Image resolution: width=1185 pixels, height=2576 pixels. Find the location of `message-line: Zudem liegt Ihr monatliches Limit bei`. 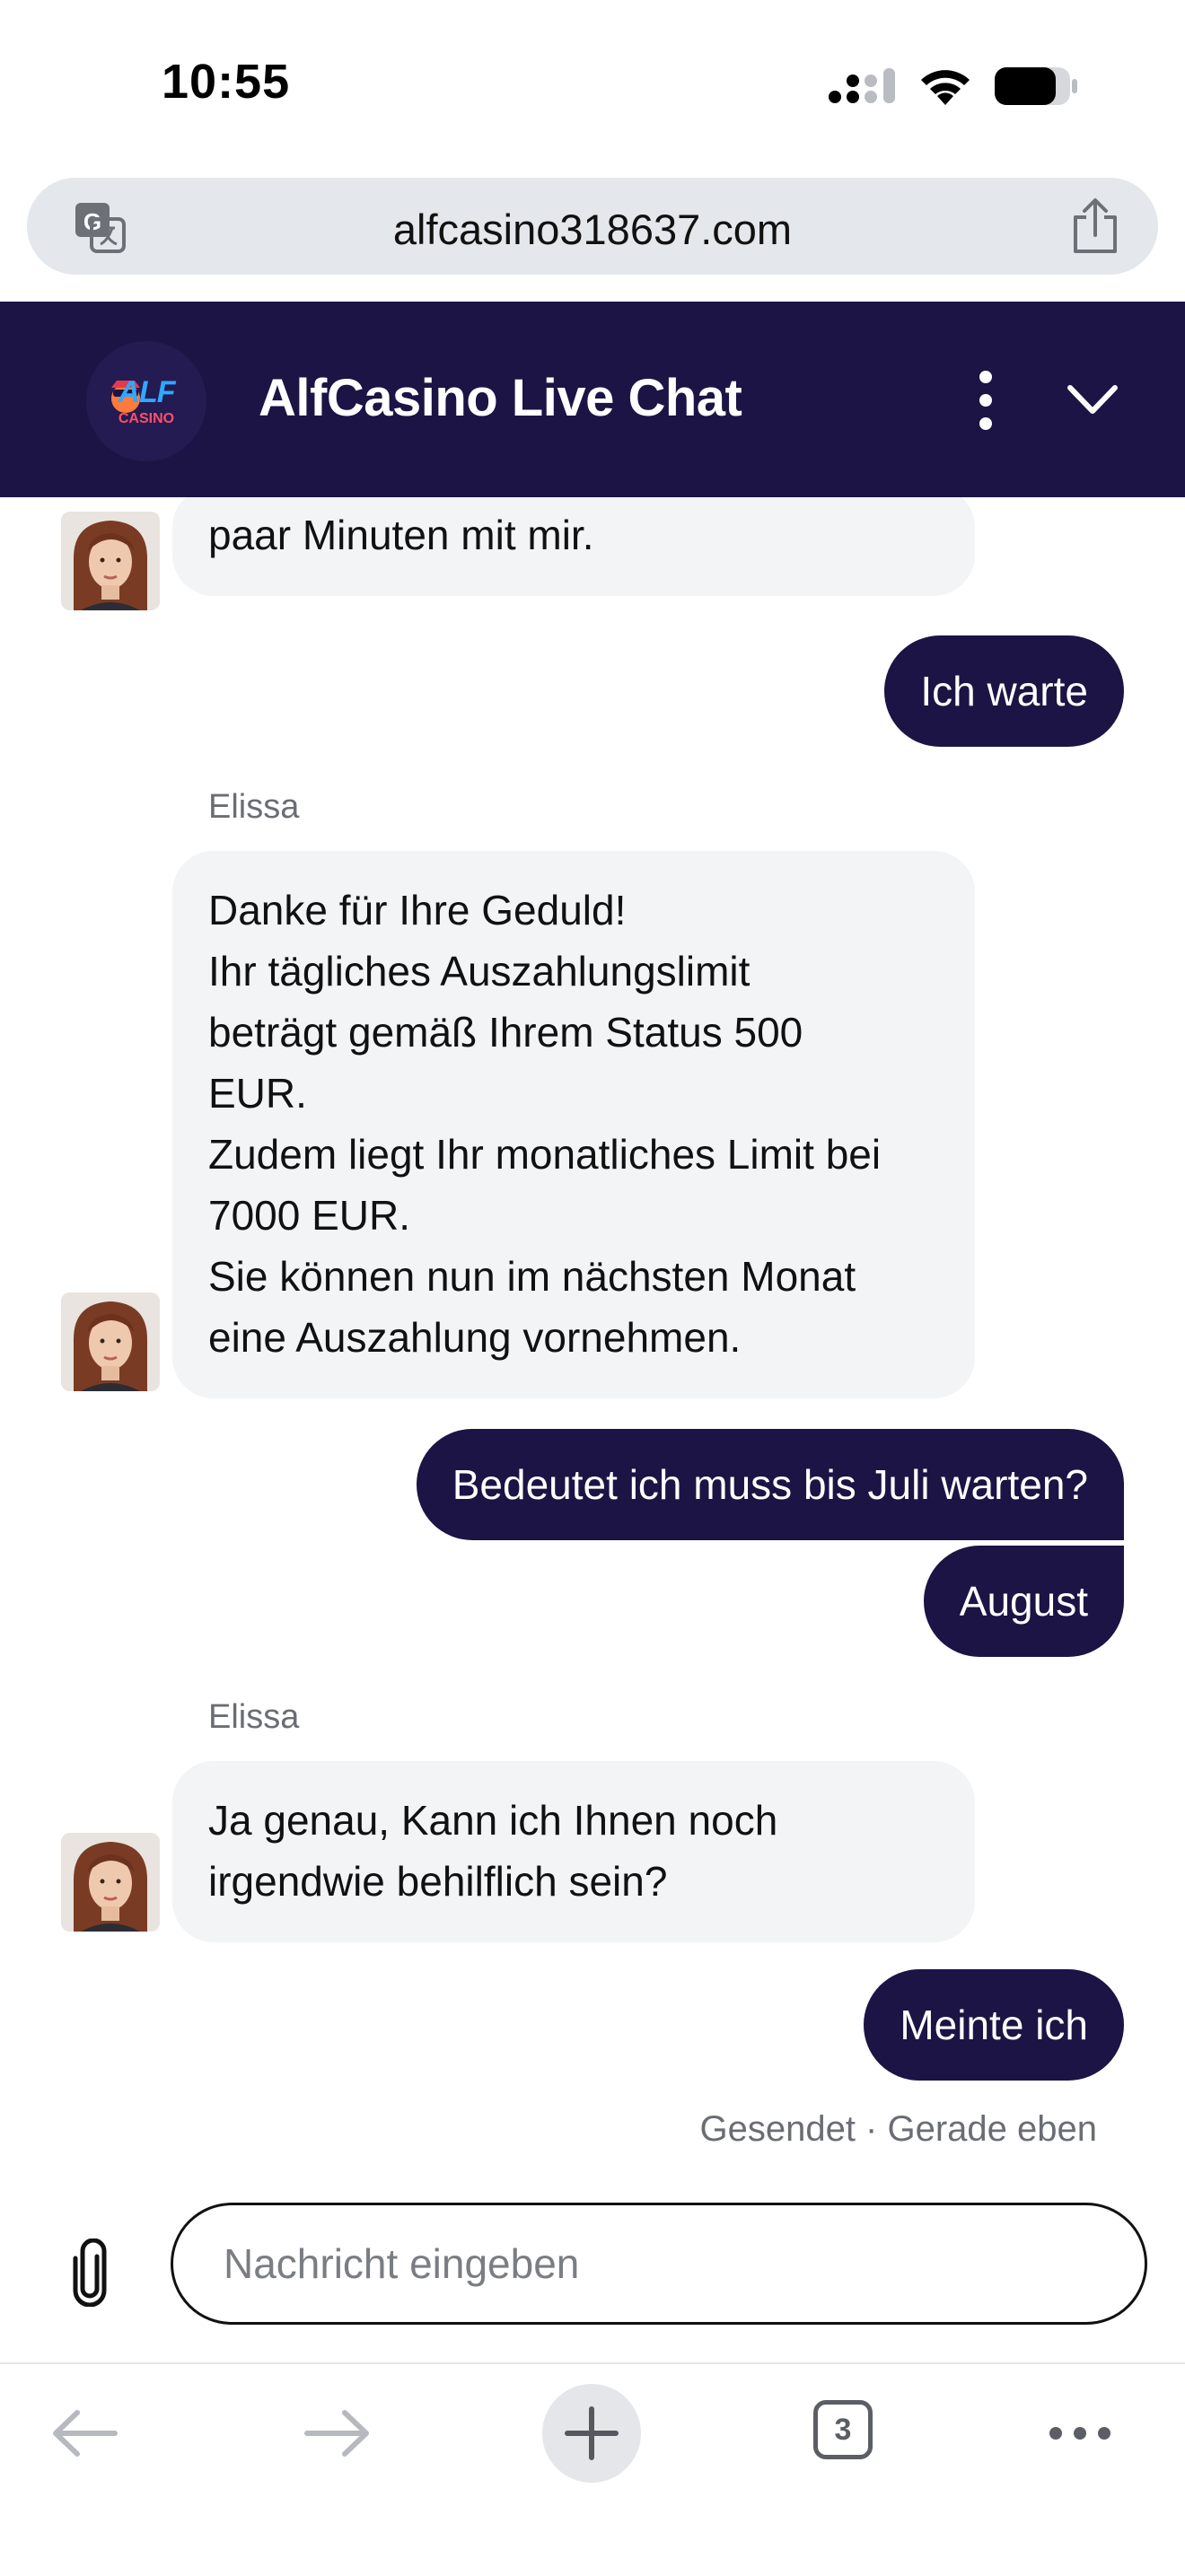

message-line: Zudem liegt Ihr monatliches Limit bei is located at coordinates (545, 1154).